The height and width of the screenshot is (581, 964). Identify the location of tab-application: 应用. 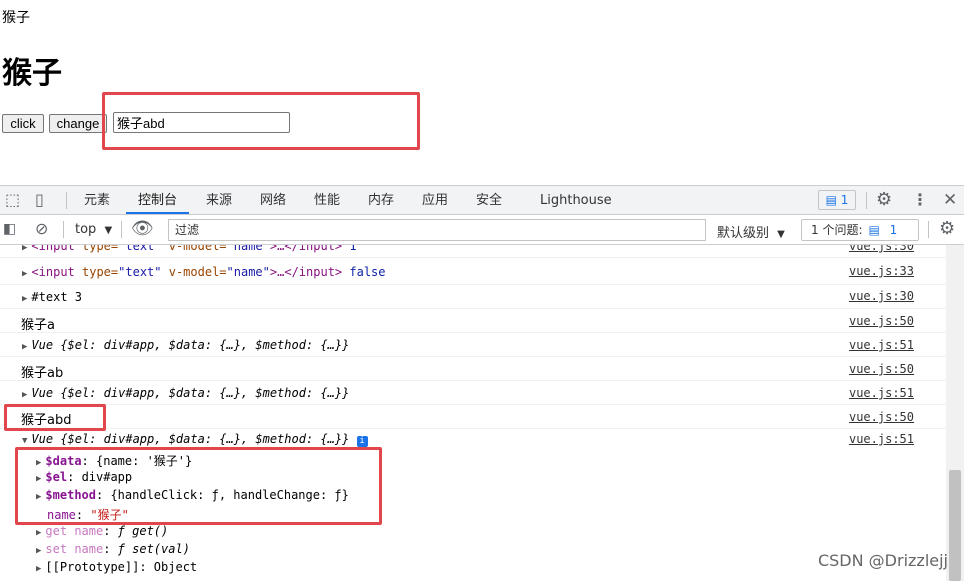
(435, 200).